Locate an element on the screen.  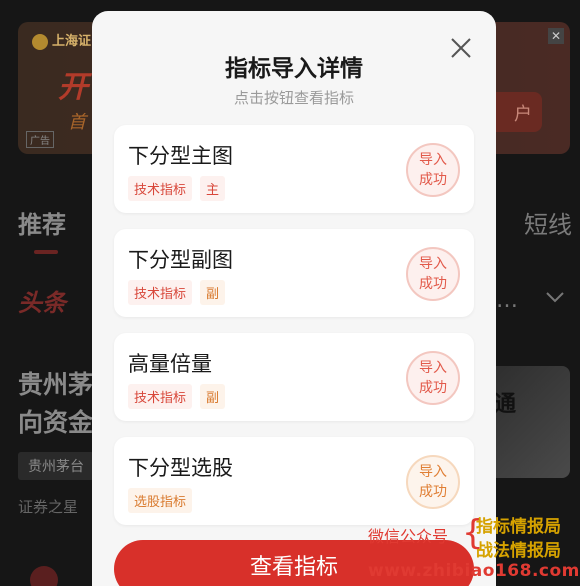
news-title-line1: 贵州茅 is located at coordinates (56, 384).